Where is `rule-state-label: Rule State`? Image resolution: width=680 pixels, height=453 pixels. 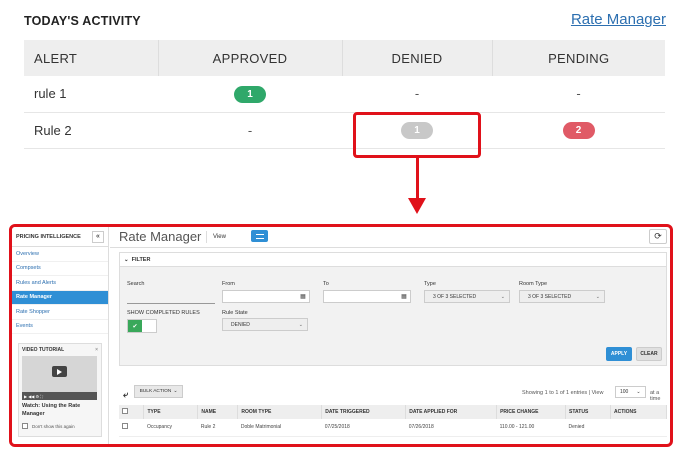
rule-state-label: Rule State is located at coordinates (235, 313).